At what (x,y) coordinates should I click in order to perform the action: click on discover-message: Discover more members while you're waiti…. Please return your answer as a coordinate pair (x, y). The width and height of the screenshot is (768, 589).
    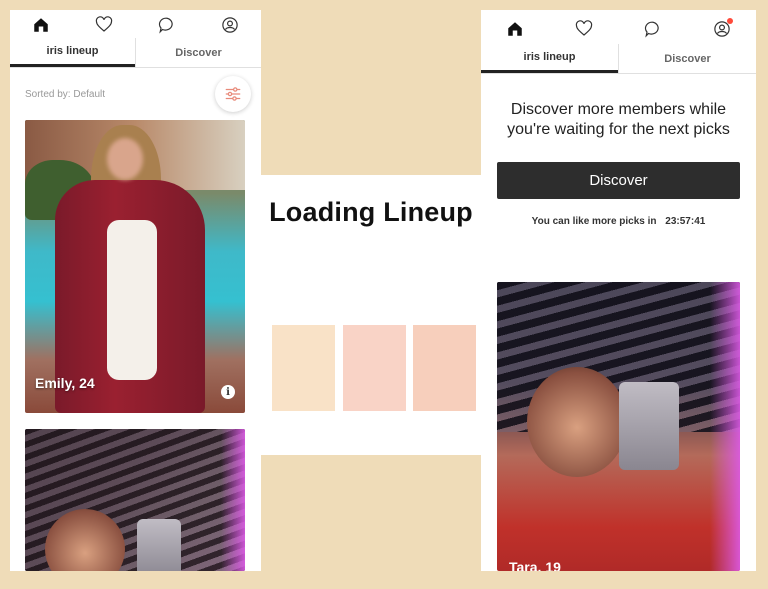
    Looking at the image, I should click on (618, 119).